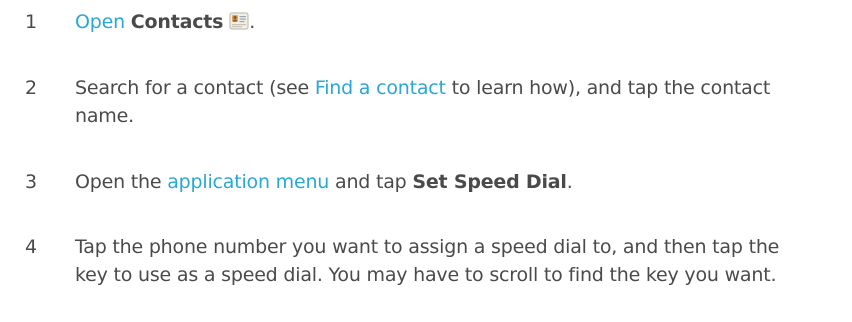 Image resolution: width=852 pixels, height=322 pixels. Describe the element at coordinates (177, 22) in the screenshot. I see `contacts-label: Contacts` at that location.